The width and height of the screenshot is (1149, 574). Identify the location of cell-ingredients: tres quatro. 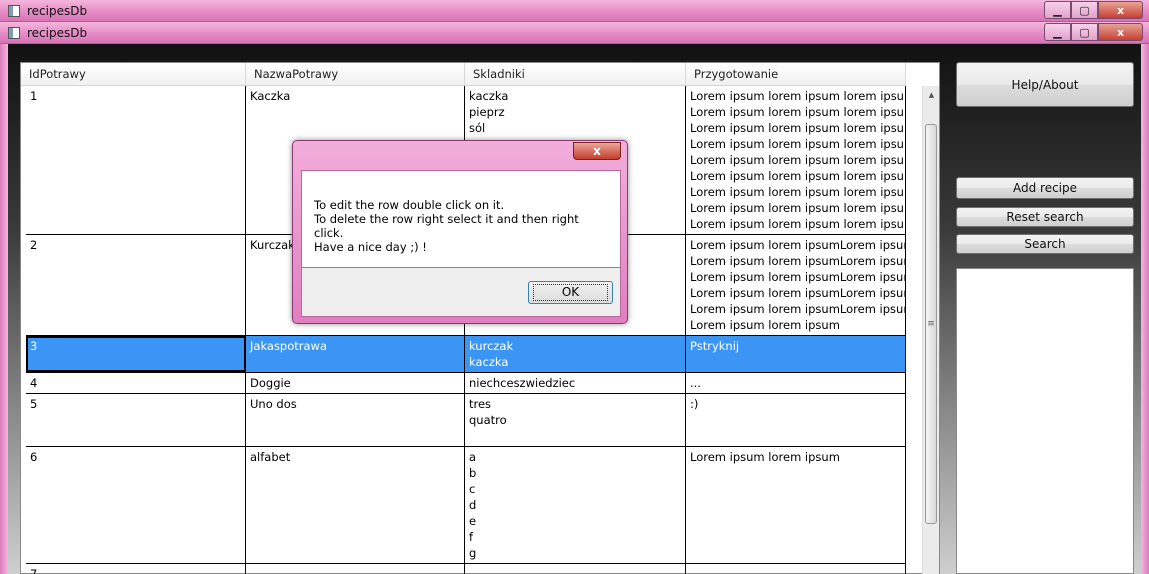
(575, 420).